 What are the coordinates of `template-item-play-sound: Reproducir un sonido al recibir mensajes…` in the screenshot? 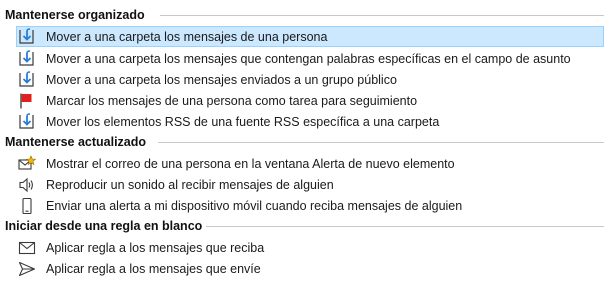 It's located at (310, 184).